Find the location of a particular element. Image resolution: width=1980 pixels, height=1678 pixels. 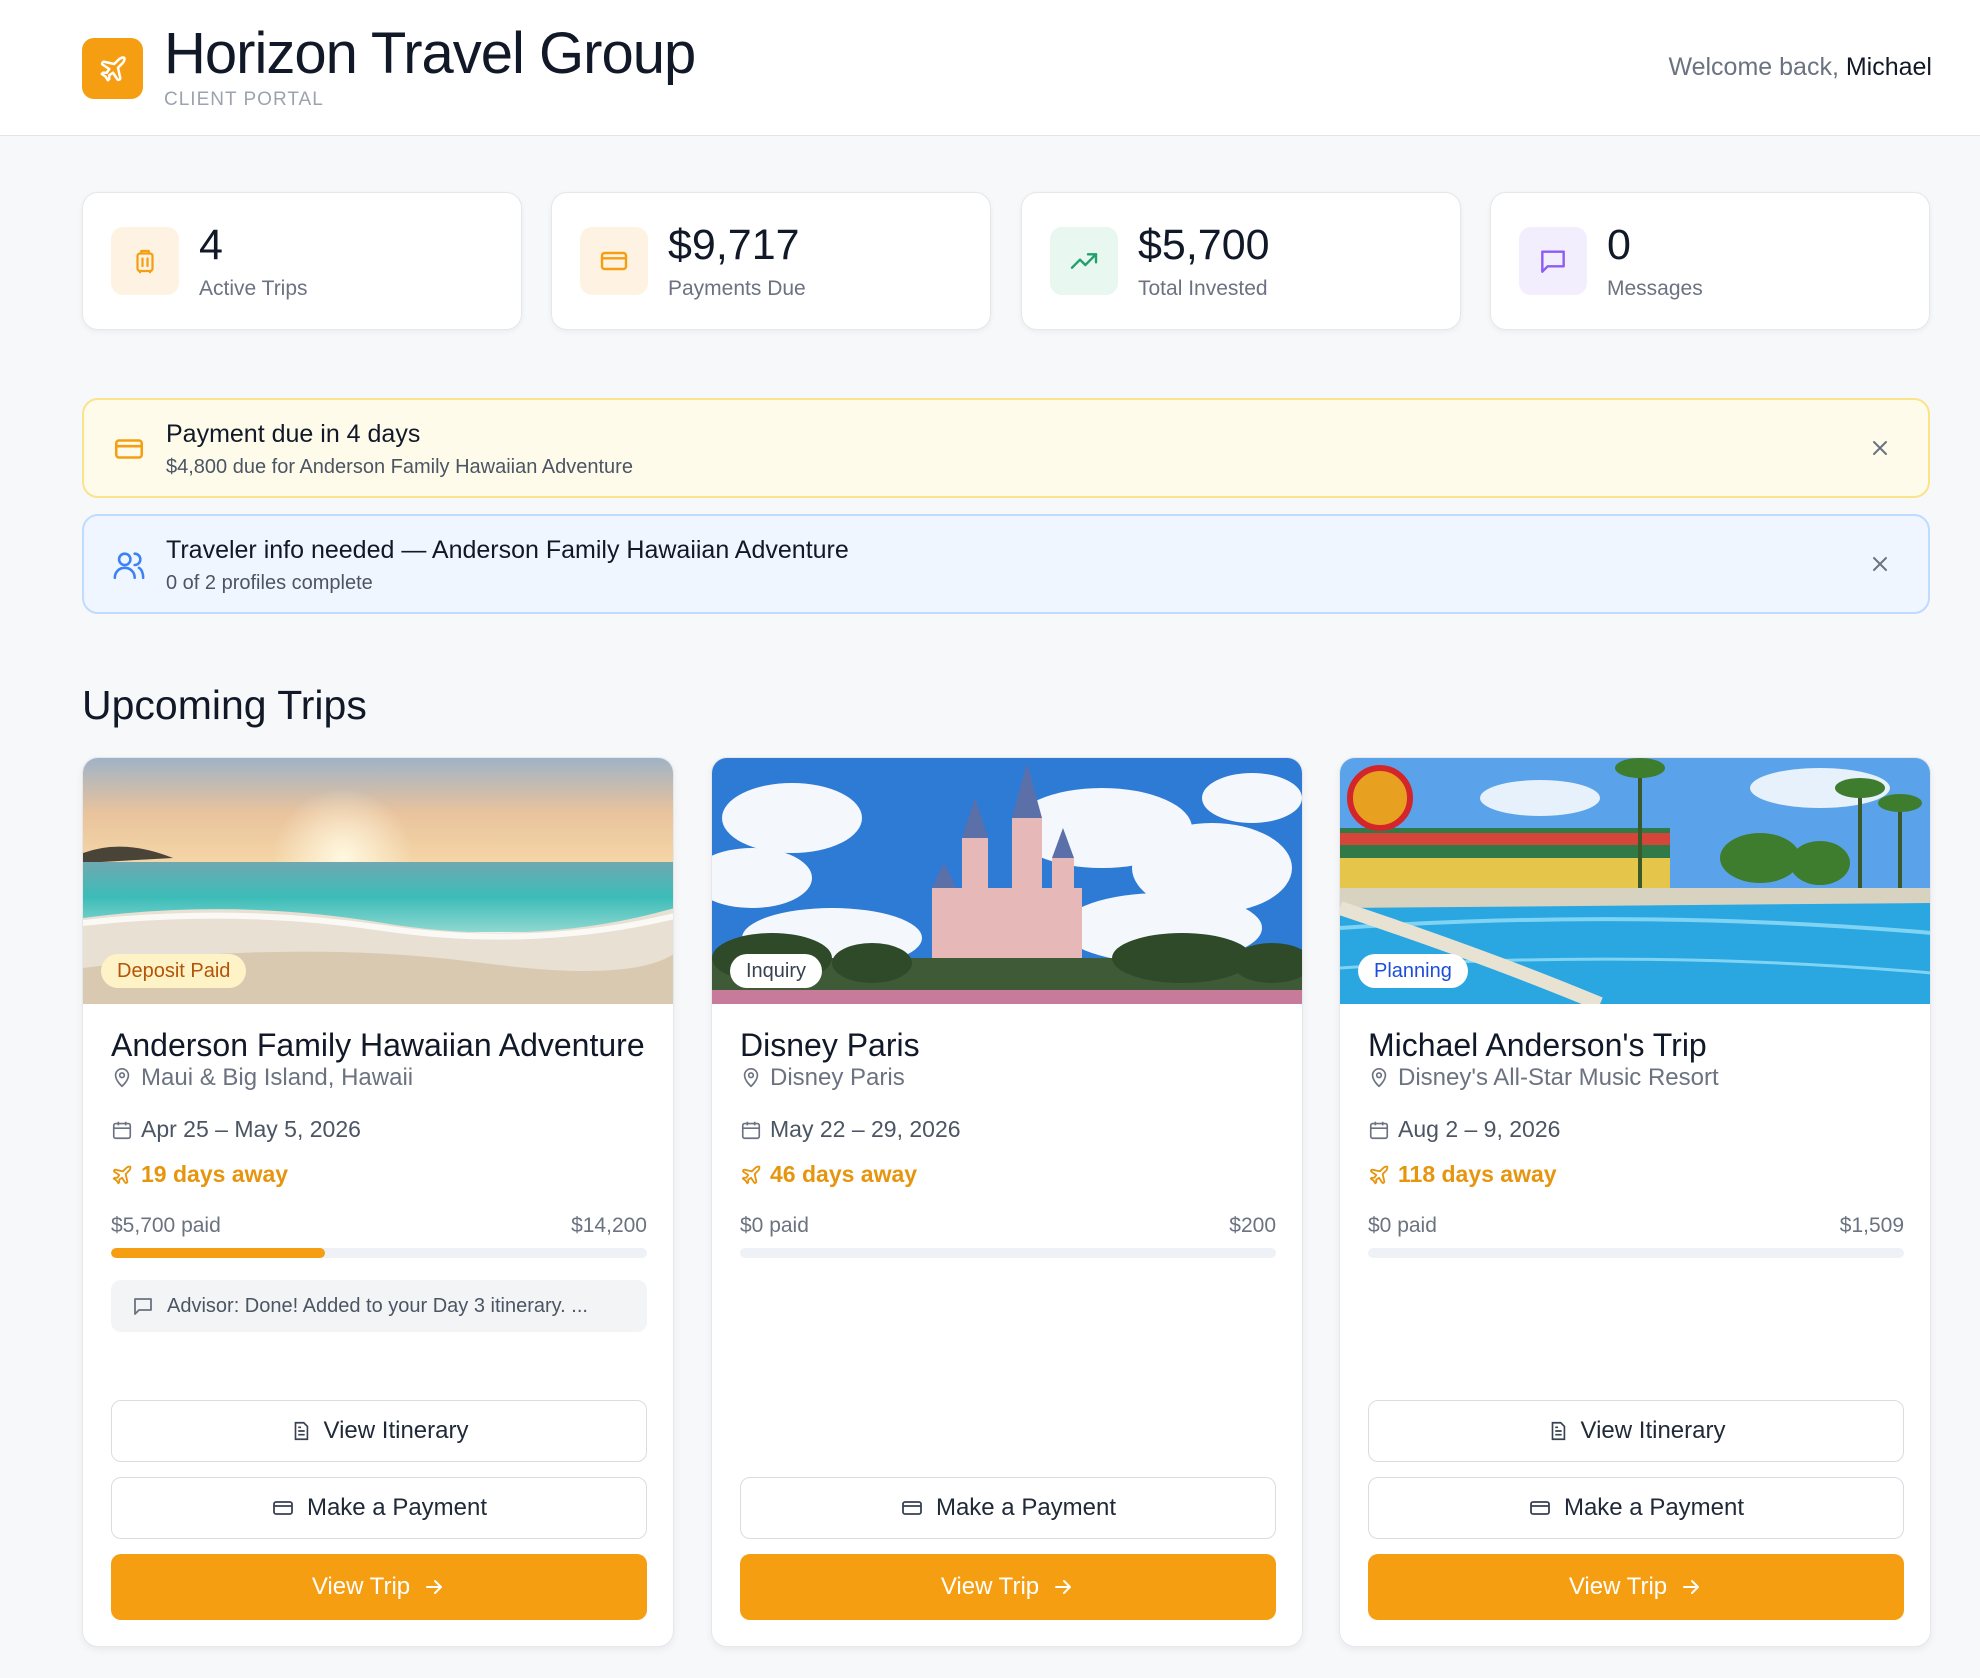

trip-image-resort-pool: Planning is located at coordinates (1635, 881).